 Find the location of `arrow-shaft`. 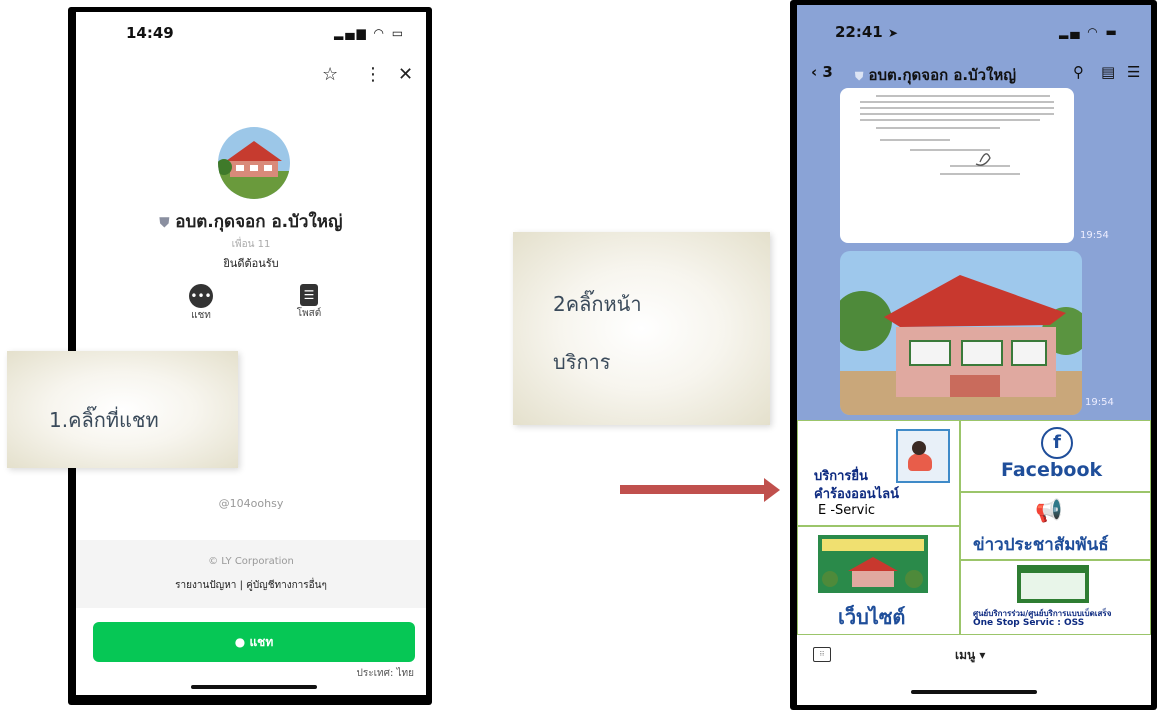

arrow-shaft is located at coordinates (693, 489).